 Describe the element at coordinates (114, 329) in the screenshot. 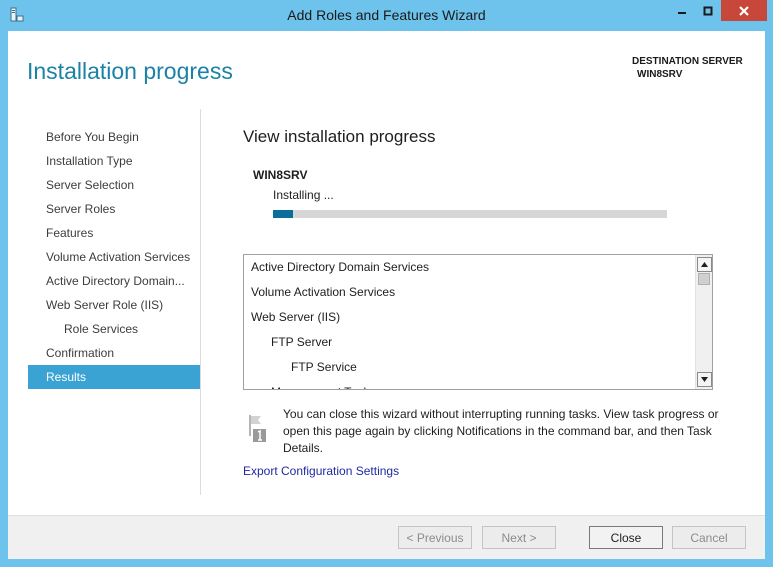

I see `nav-item-role-services: Role Services` at that location.